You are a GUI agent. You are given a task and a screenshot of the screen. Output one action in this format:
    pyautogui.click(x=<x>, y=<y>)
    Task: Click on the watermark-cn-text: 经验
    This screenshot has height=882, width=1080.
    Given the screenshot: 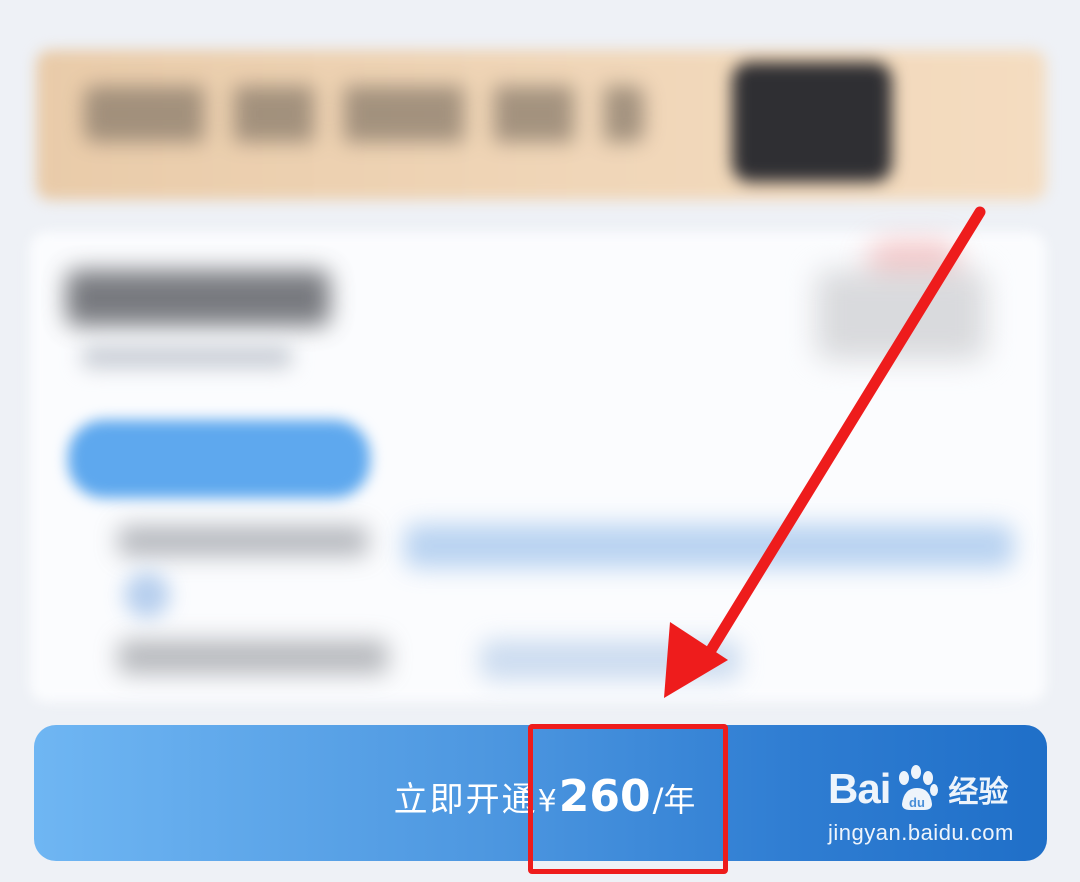 What is the action you would take?
    pyautogui.click(x=978, y=792)
    